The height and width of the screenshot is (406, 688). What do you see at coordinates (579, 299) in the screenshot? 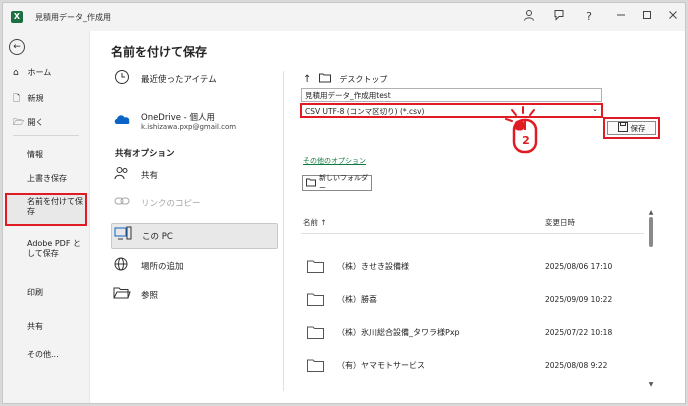
I see `file-row-date: 2025/09/09 10:22` at bounding box center [579, 299].